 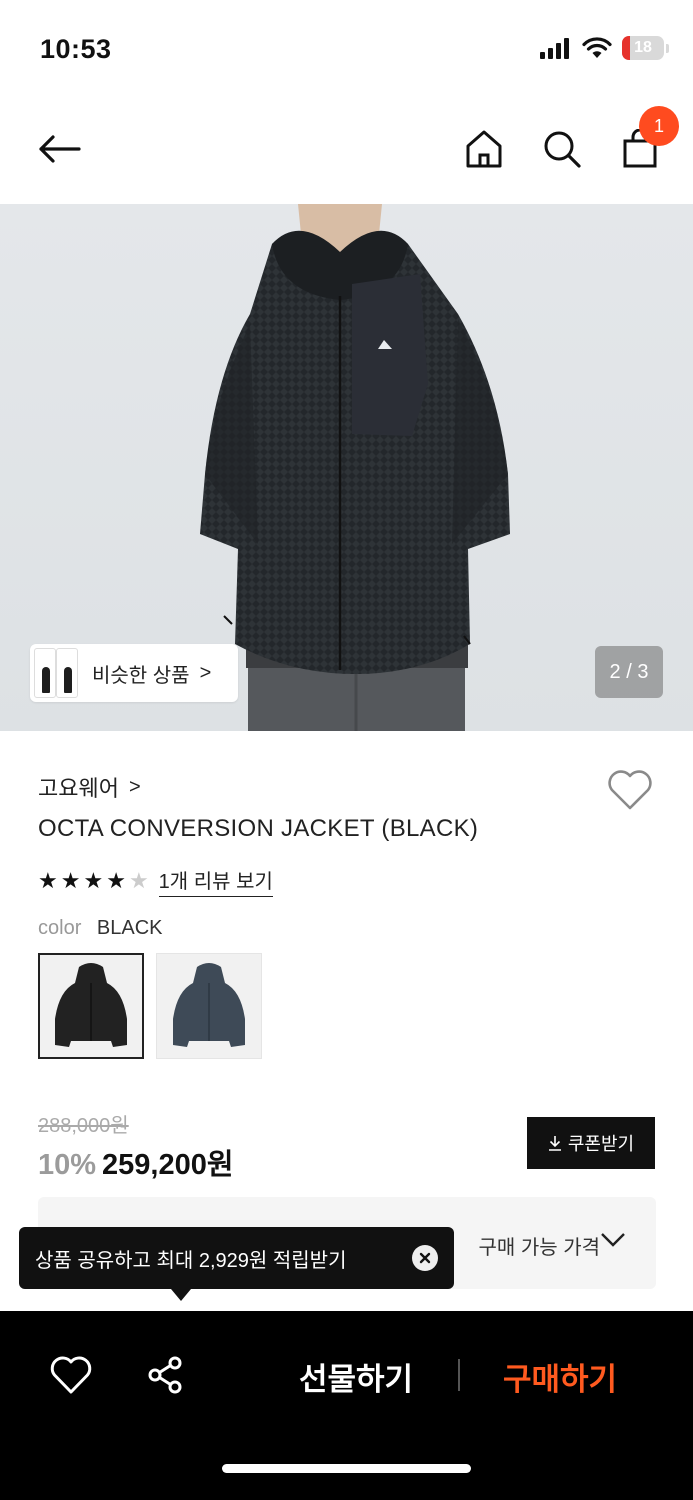 What do you see at coordinates (601, 1144) in the screenshot?
I see `coupon-label: 쿠폰받기` at bounding box center [601, 1144].